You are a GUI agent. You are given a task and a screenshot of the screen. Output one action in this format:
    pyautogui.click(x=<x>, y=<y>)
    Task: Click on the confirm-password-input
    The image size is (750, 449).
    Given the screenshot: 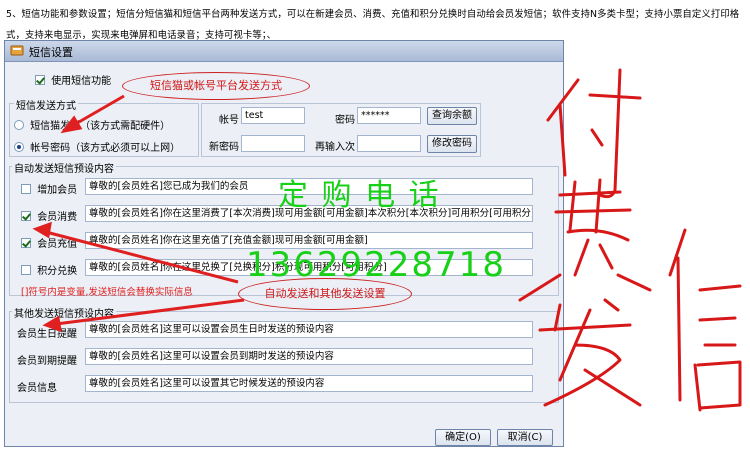 What is the action you would take?
    pyautogui.click(x=389, y=143)
    